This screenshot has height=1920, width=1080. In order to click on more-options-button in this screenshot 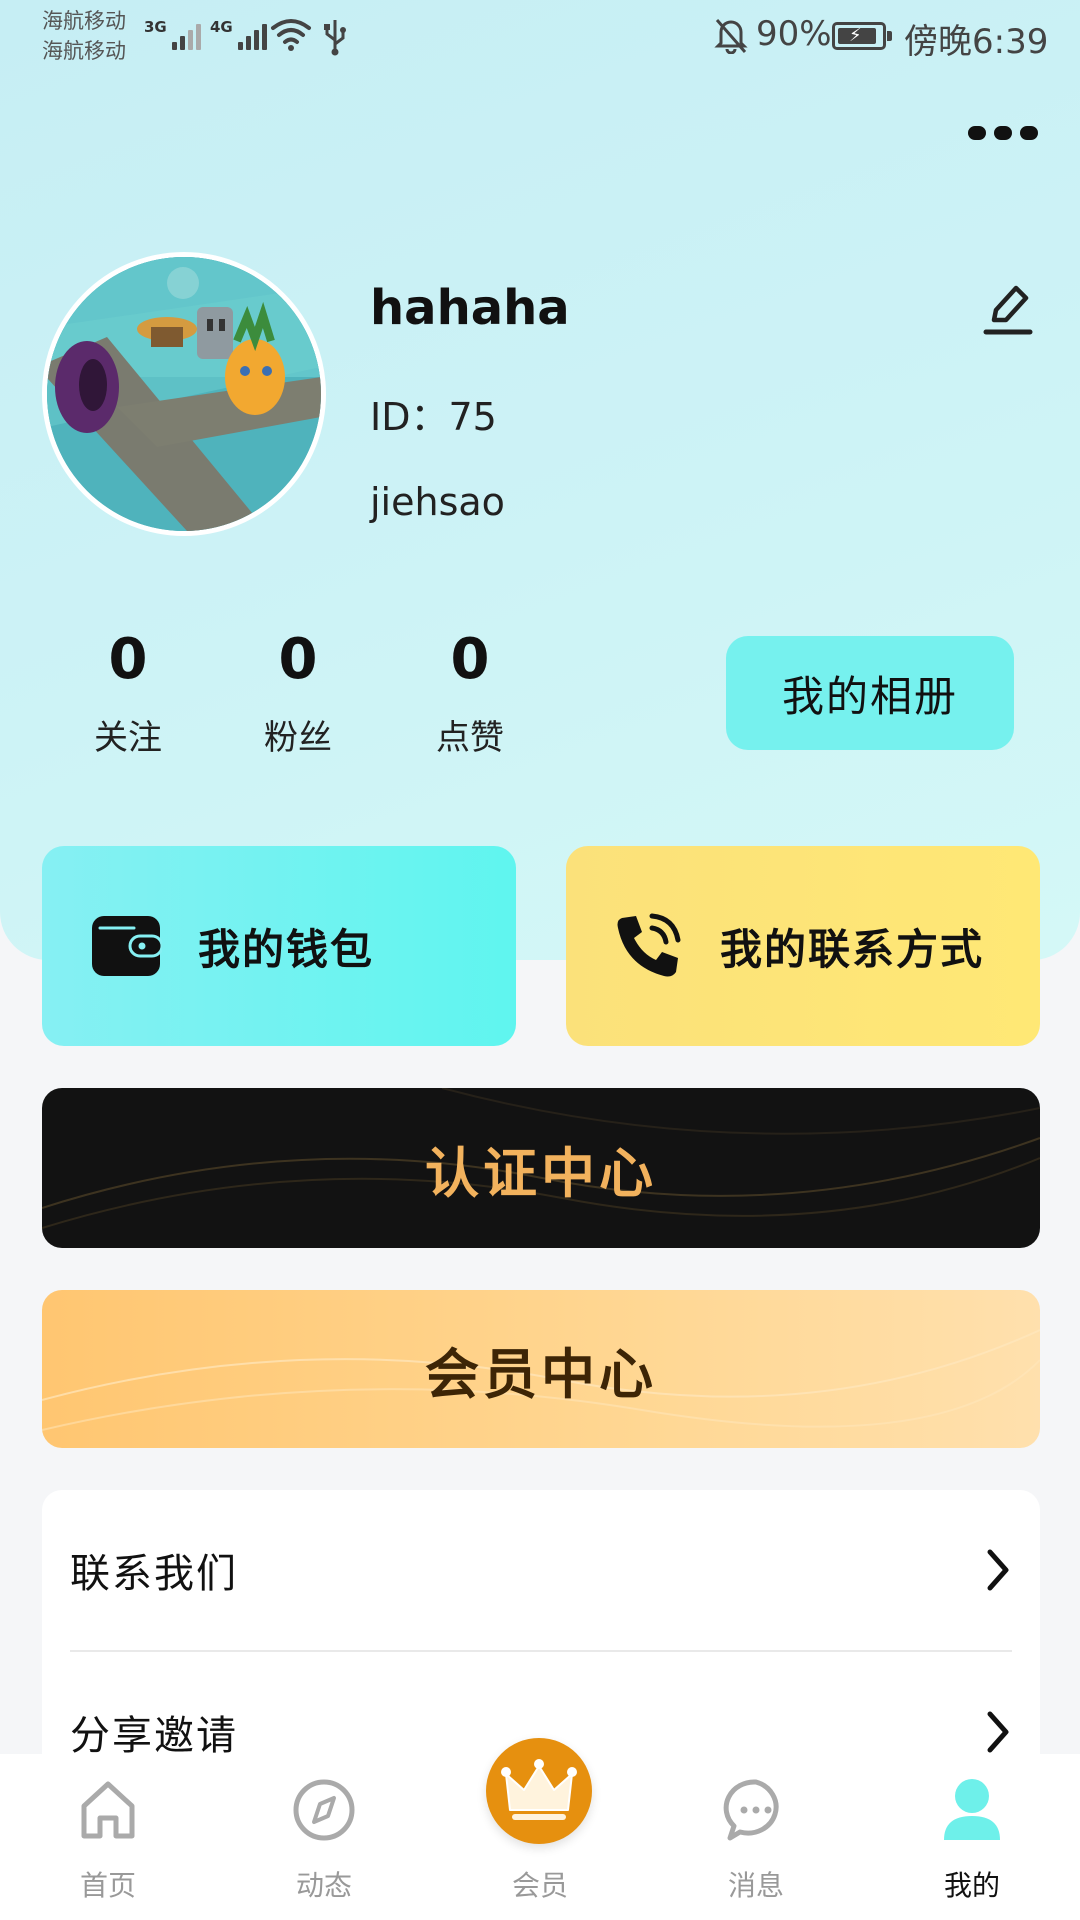, I will do `click(1006, 133)`.